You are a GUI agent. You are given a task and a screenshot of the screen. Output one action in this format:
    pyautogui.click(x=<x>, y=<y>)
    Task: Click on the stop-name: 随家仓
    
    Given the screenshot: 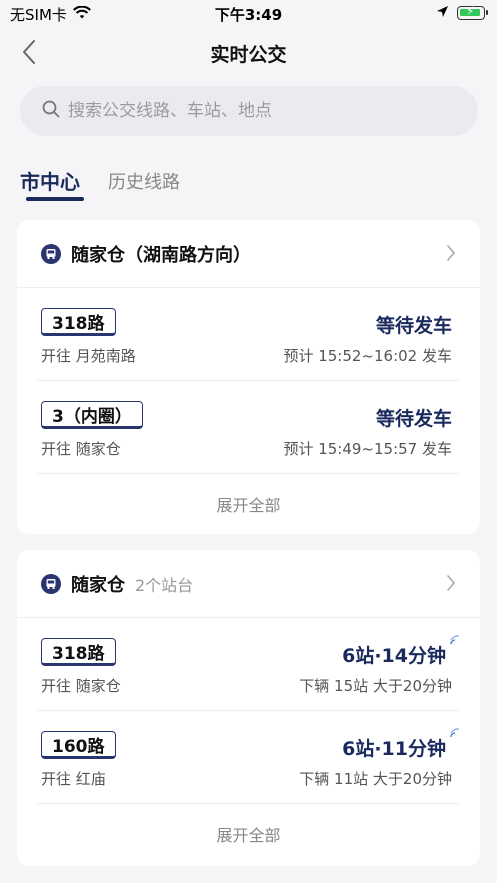 What is the action you would take?
    pyautogui.click(x=98, y=585)
    